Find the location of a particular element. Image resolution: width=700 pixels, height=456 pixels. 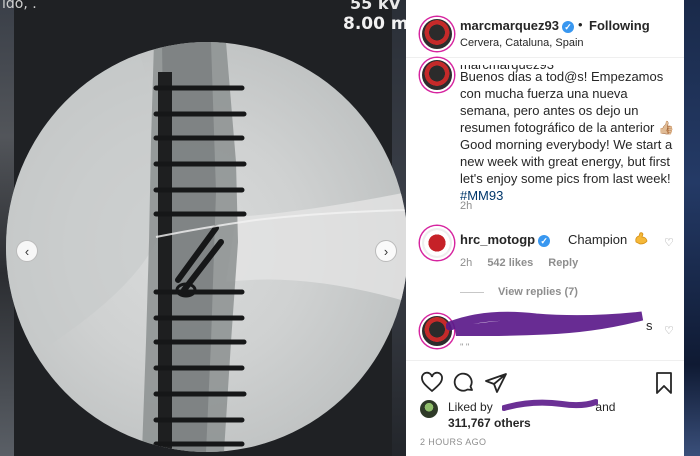

post-timestamp: 2 HOURS AGO is located at coordinates (453, 442).